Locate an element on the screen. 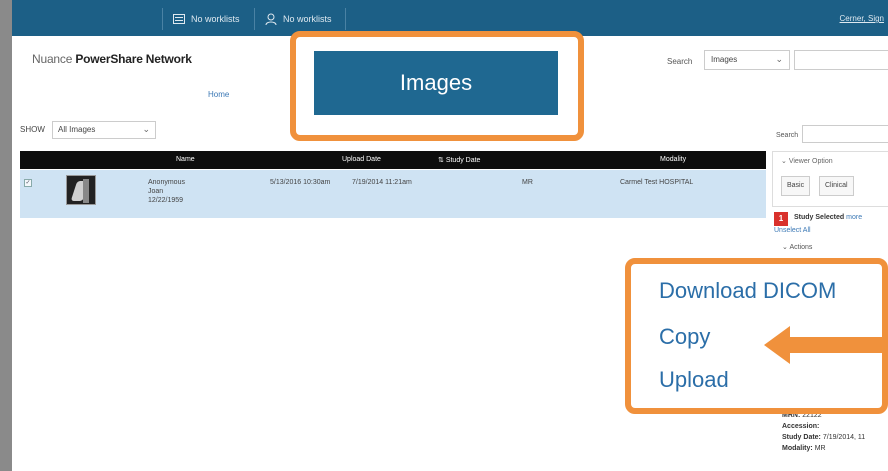  column-header-study-date: ⇅ Study Date is located at coordinates (459, 160).